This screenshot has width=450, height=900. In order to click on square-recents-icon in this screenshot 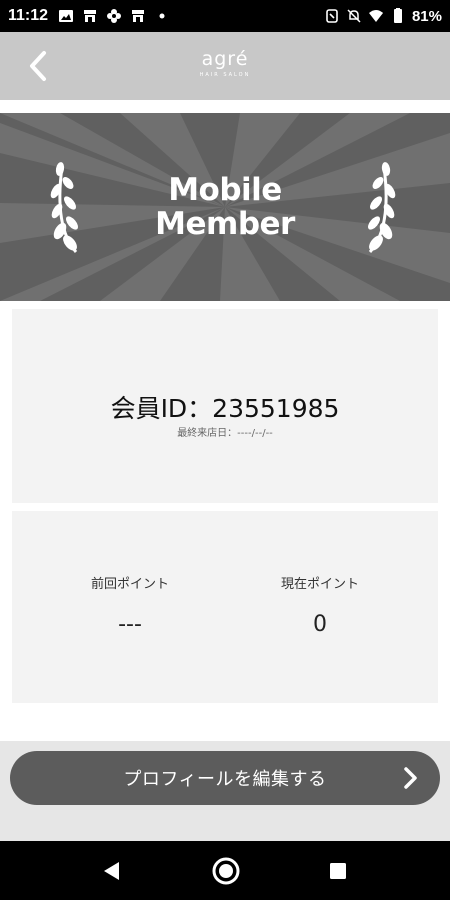, I will do `click(338, 871)`.